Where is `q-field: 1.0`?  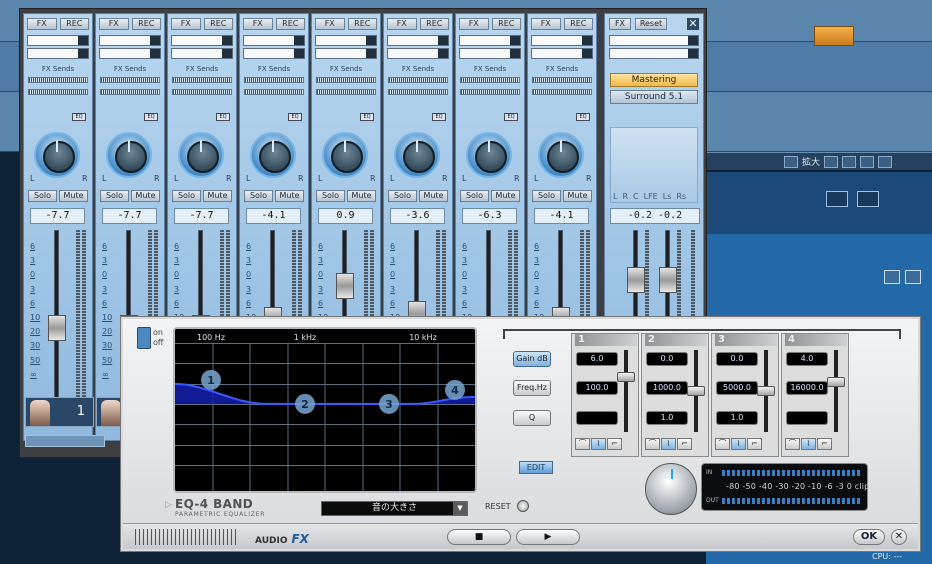 q-field: 1.0 is located at coordinates (667, 418).